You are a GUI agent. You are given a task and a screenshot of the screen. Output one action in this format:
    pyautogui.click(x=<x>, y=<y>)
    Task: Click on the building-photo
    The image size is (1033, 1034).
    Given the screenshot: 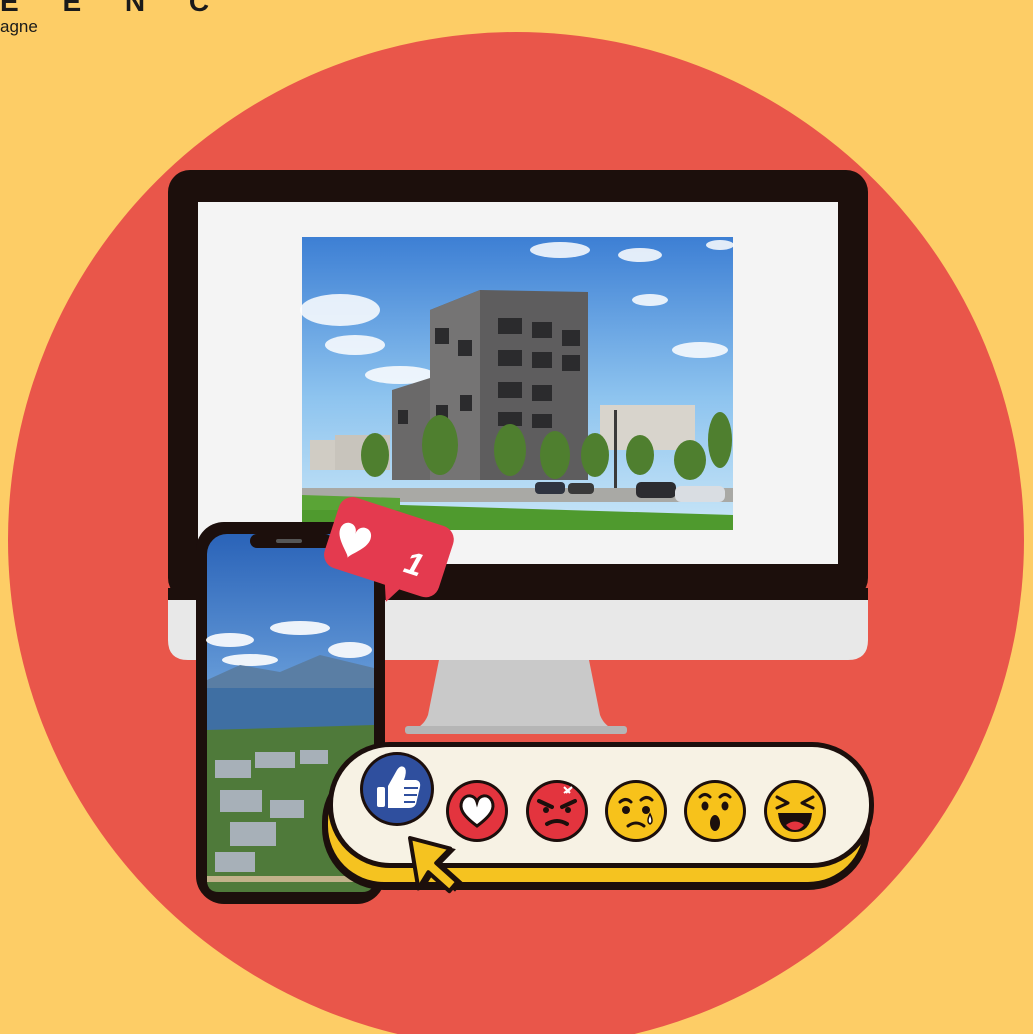 What is the action you would take?
    pyautogui.click(x=517, y=383)
    